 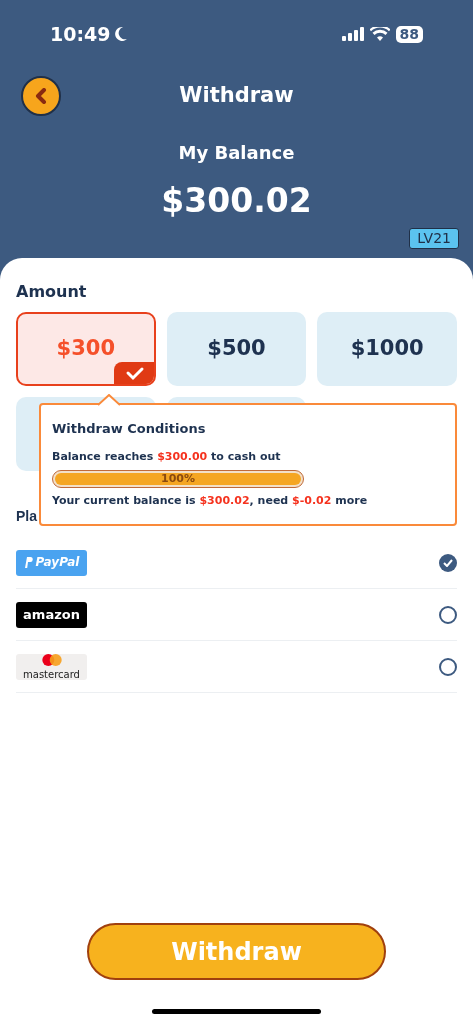 I want to click on status-time: 10:49, so click(x=80, y=34).